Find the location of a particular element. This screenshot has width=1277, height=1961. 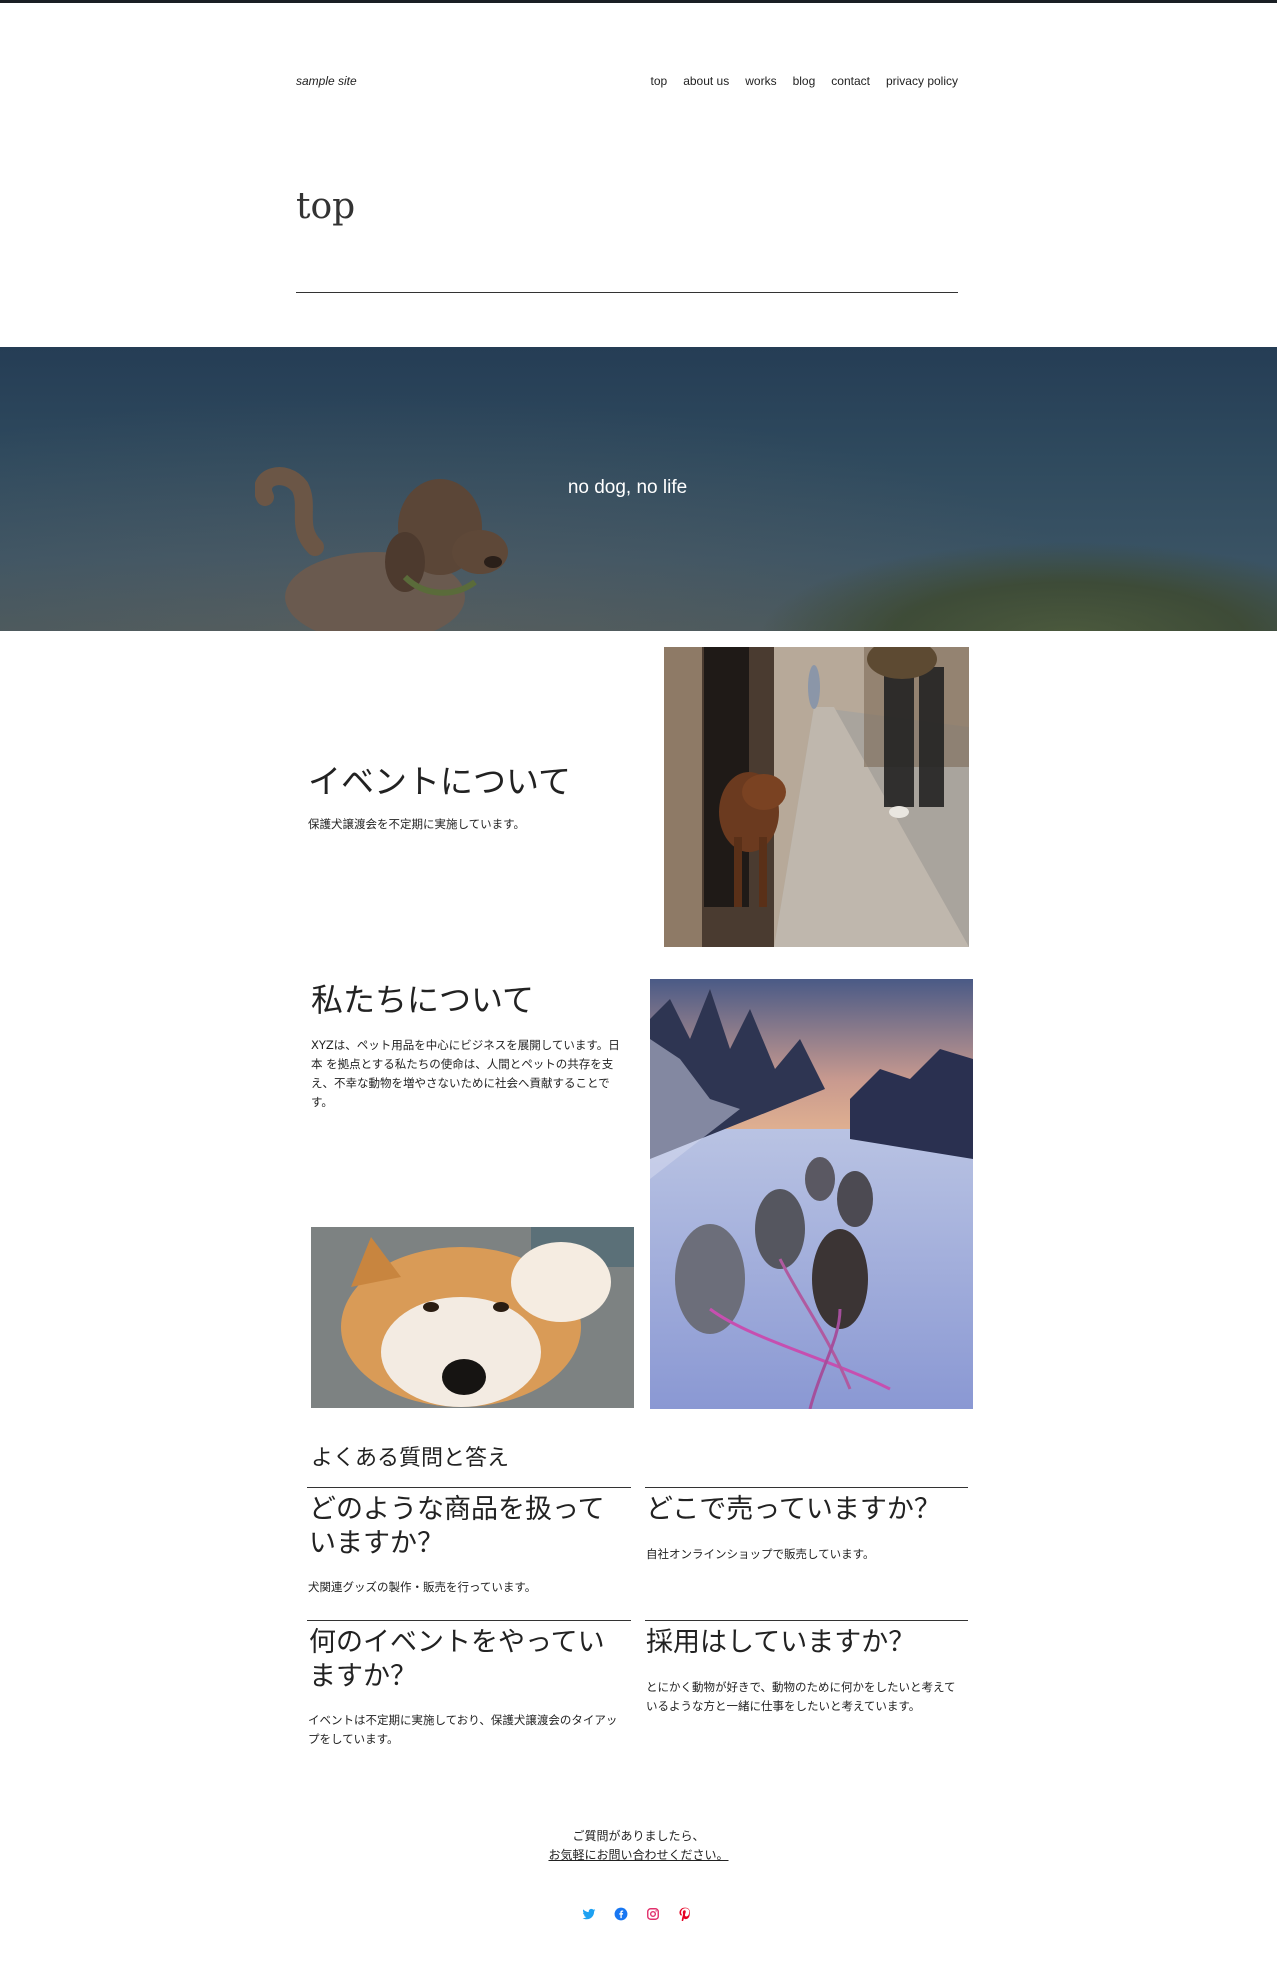

event-heading: イベントについて is located at coordinates (440, 781).